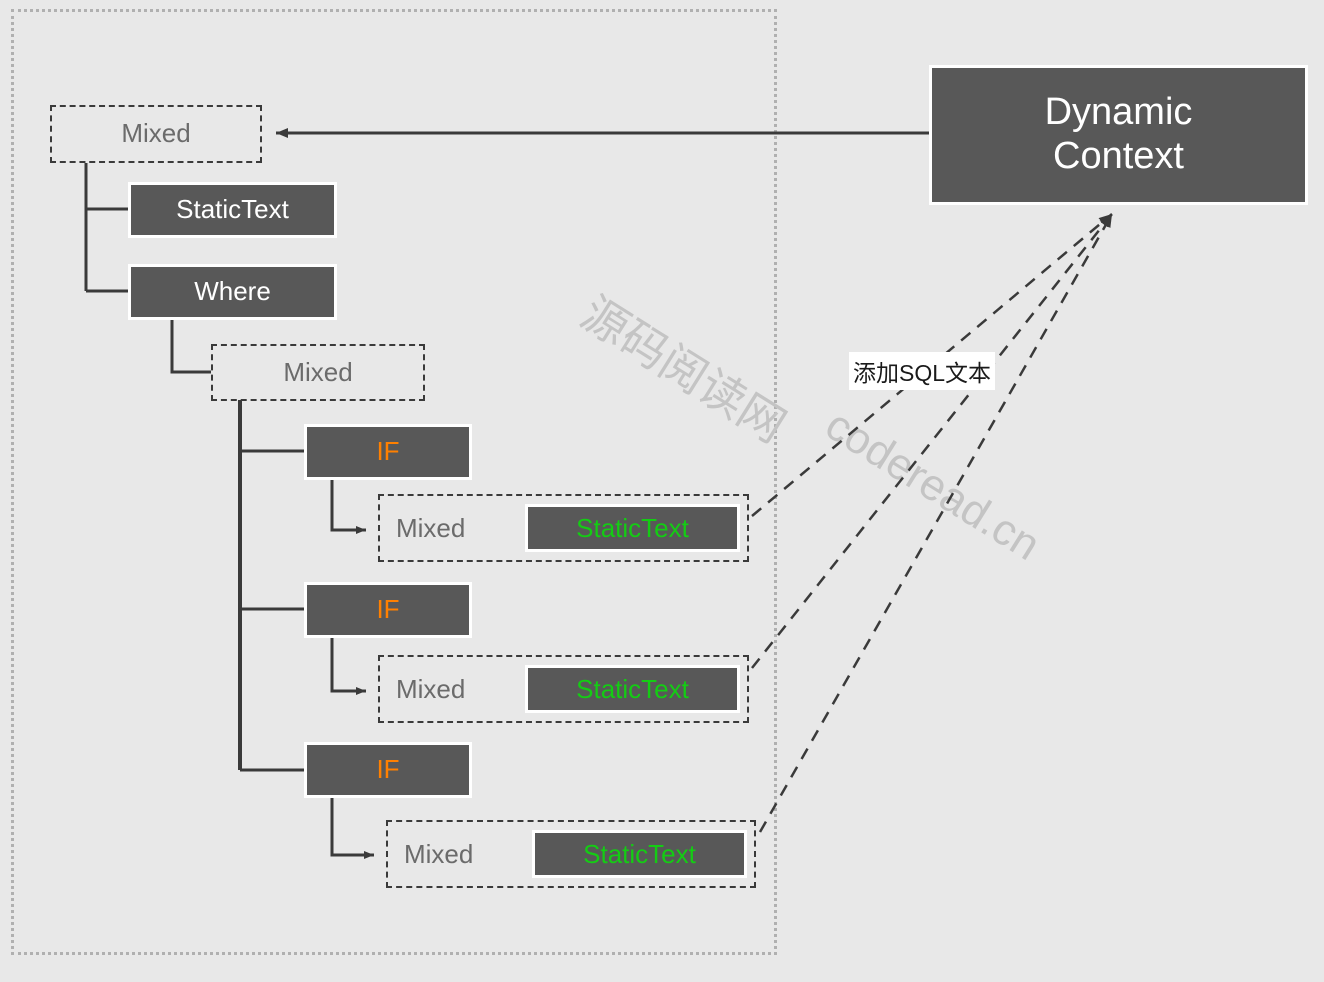 The image size is (1324, 982). I want to click on node-static-text-label: StaticText, so click(232, 209).